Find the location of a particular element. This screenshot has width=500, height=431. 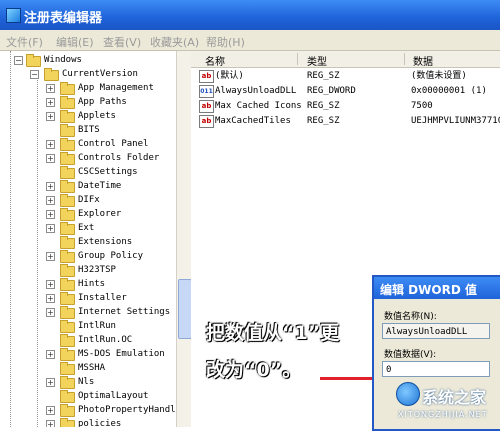

dialog-title-bar: 编辑 DWORD 值 is located at coordinates (437, 288).